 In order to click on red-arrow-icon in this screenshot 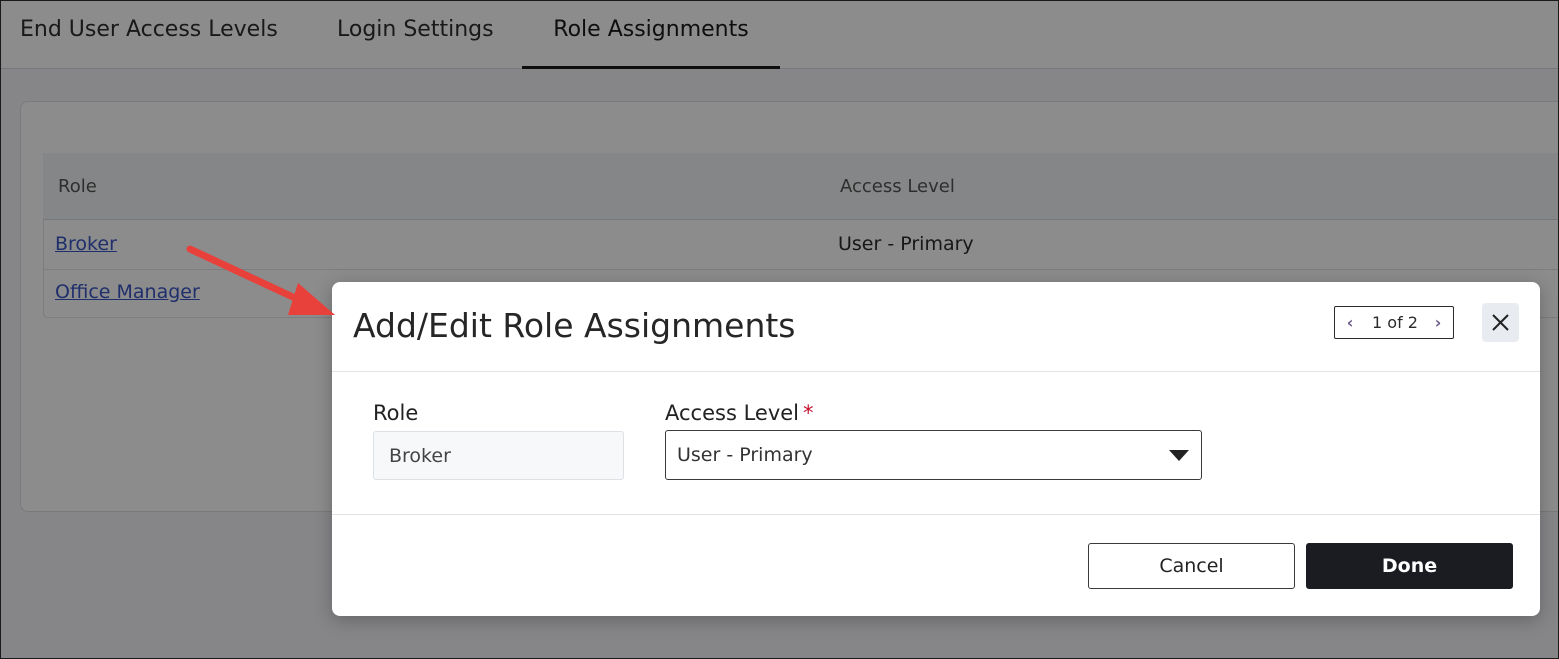, I will do `click(260, 280)`.